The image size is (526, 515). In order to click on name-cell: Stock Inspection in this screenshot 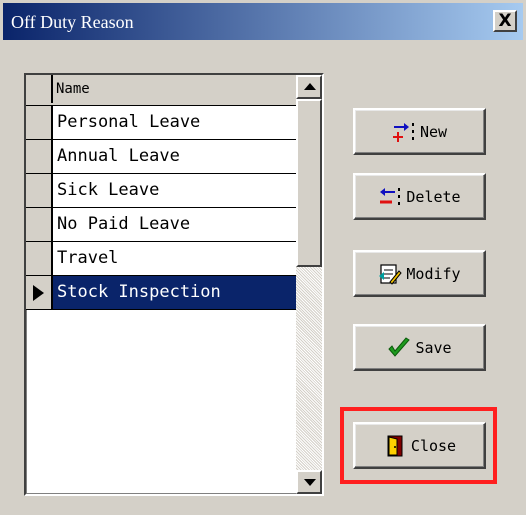, I will do `click(175, 293)`.